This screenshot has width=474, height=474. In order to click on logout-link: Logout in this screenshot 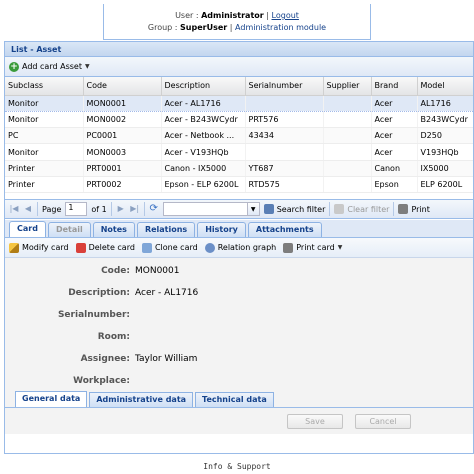, I will do `click(285, 15)`.